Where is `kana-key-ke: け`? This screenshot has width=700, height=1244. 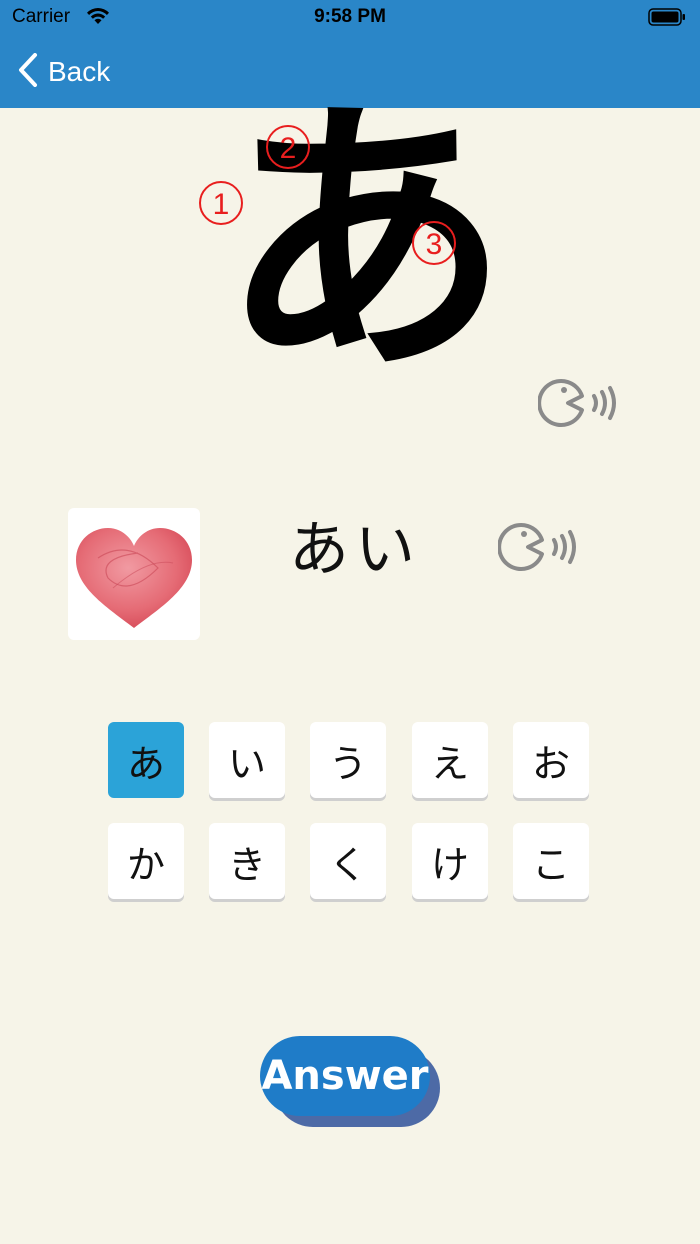
kana-key-ke: け is located at coordinates (450, 861).